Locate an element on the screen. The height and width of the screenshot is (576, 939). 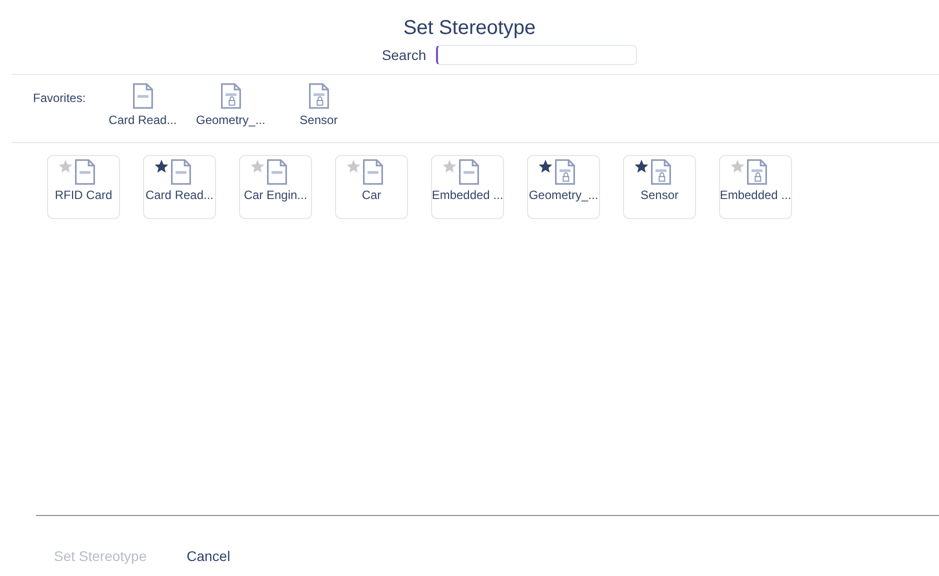
dialog-title: Set Stereotype is located at coordinates (469, 28).